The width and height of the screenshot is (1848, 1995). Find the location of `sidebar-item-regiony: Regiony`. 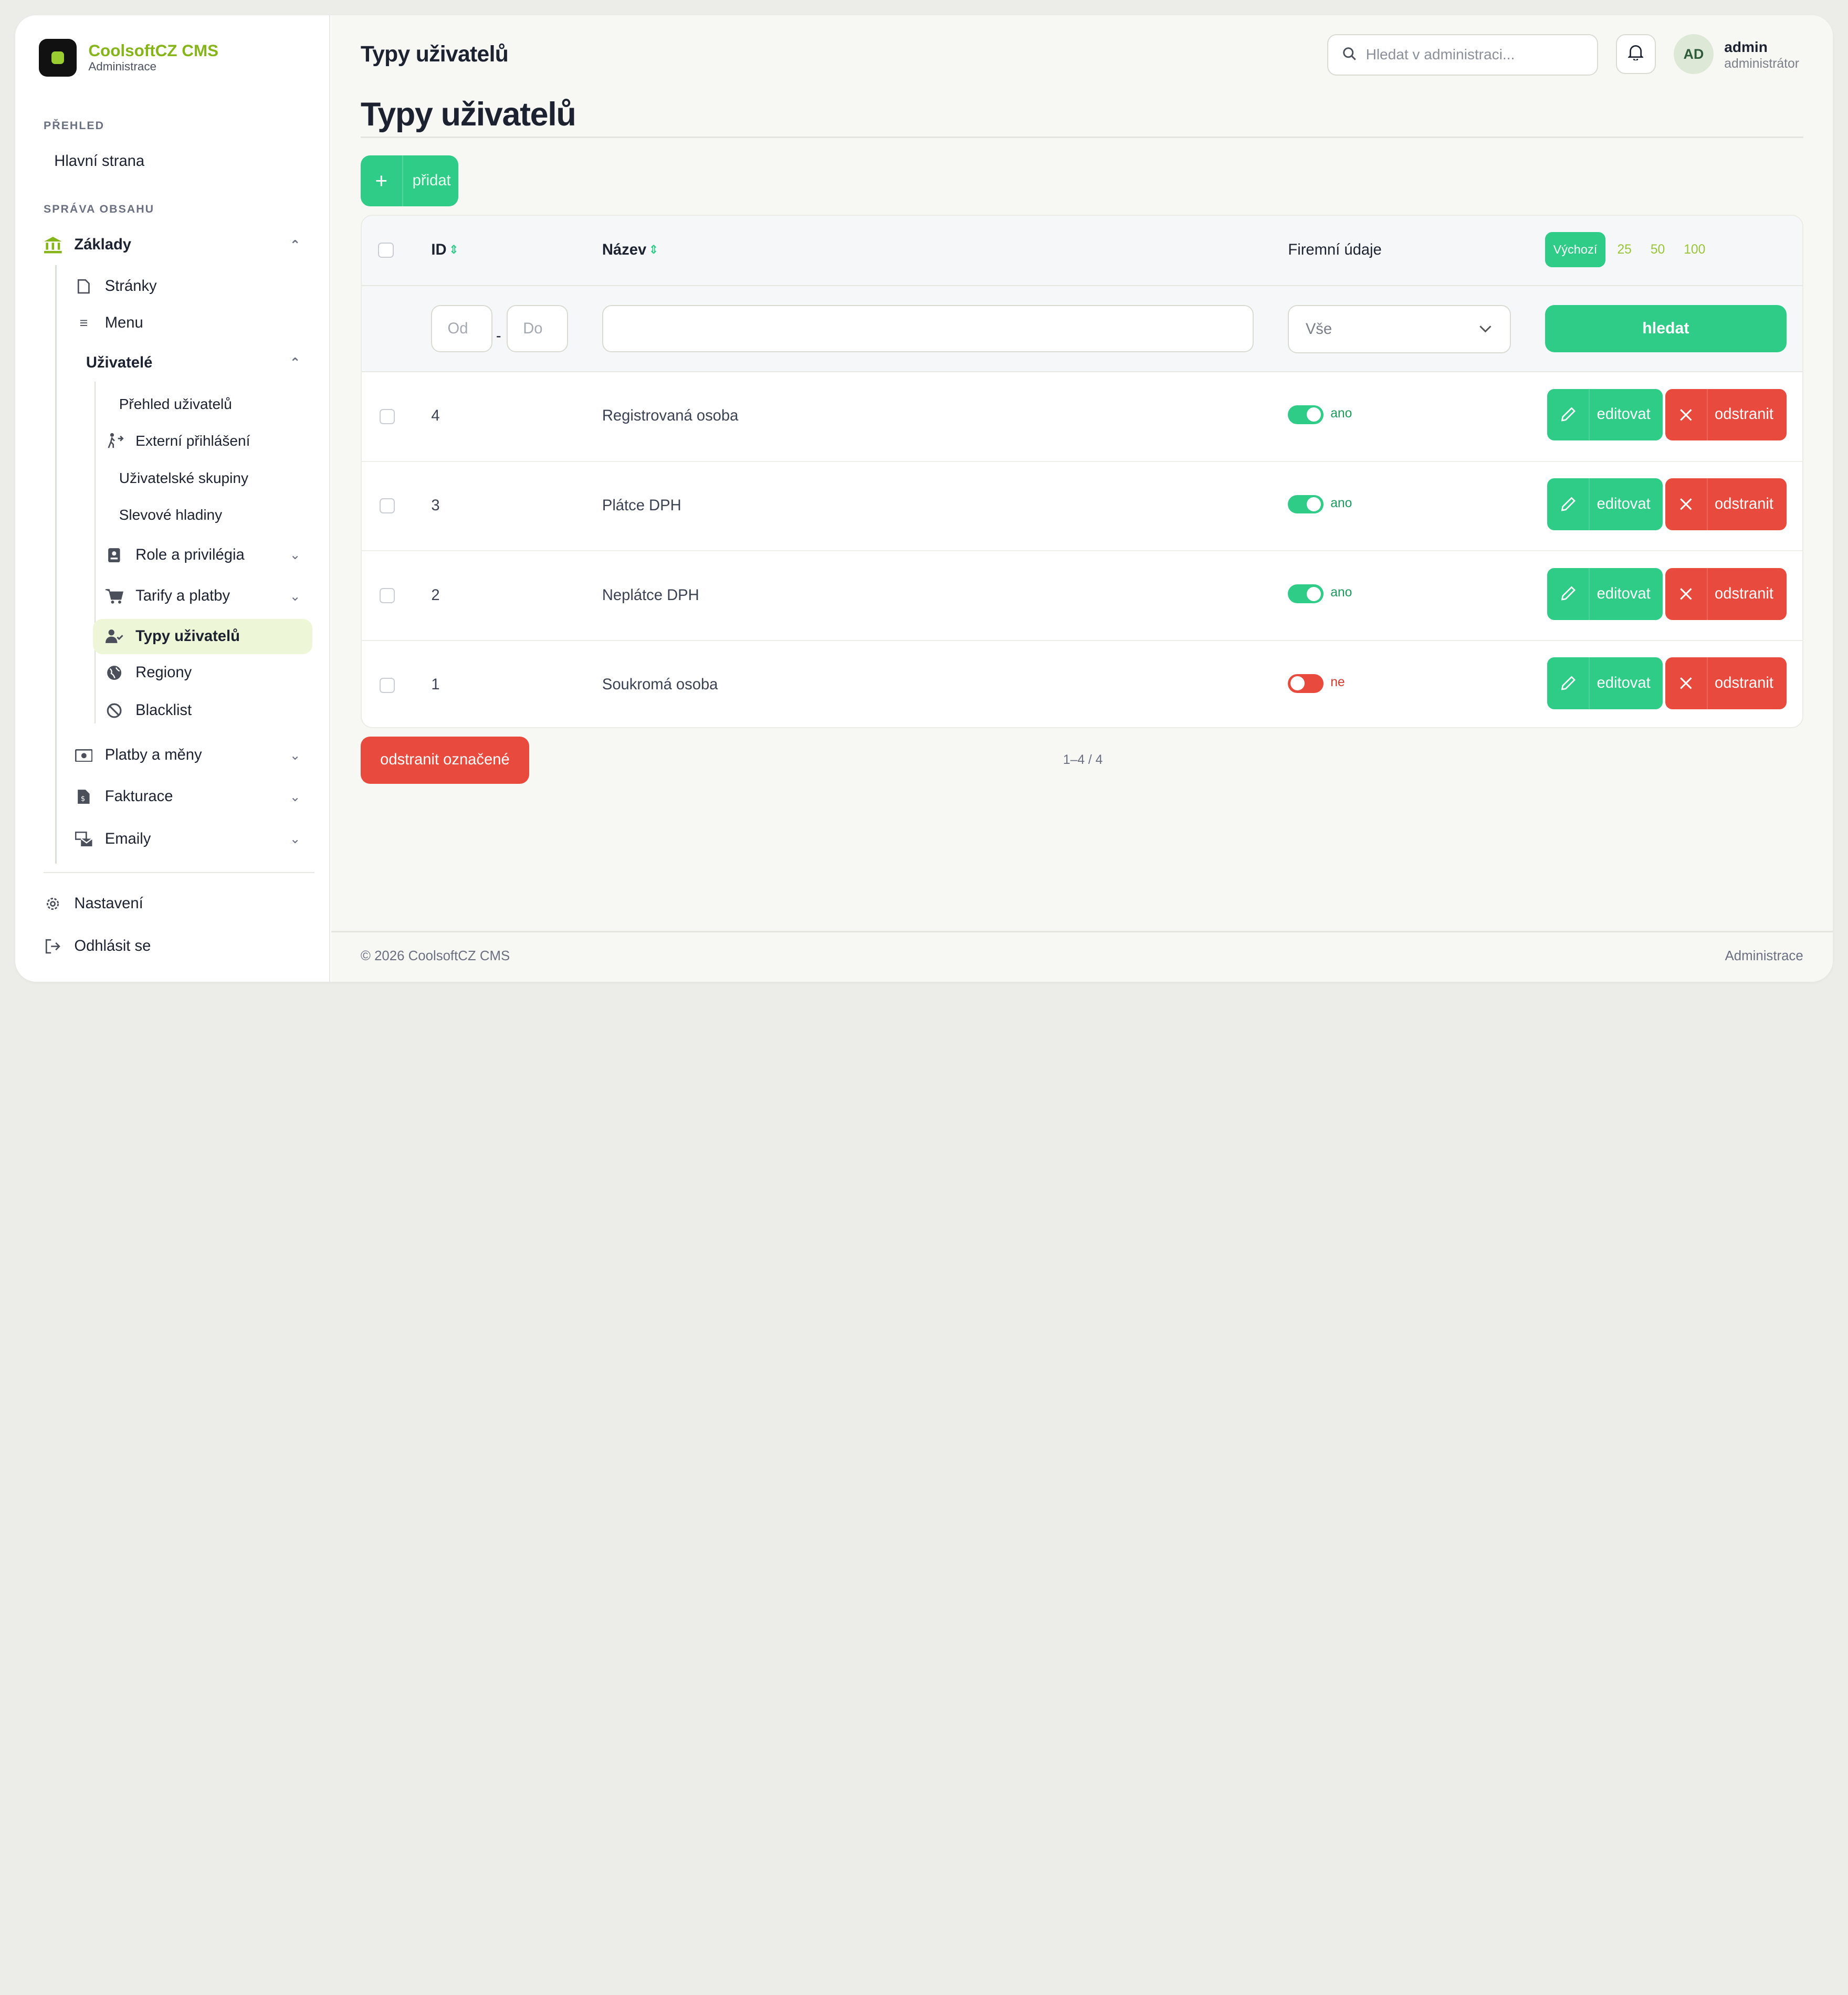

sidebar-item-regiony: Regiony is located at coordinates (148, 672).